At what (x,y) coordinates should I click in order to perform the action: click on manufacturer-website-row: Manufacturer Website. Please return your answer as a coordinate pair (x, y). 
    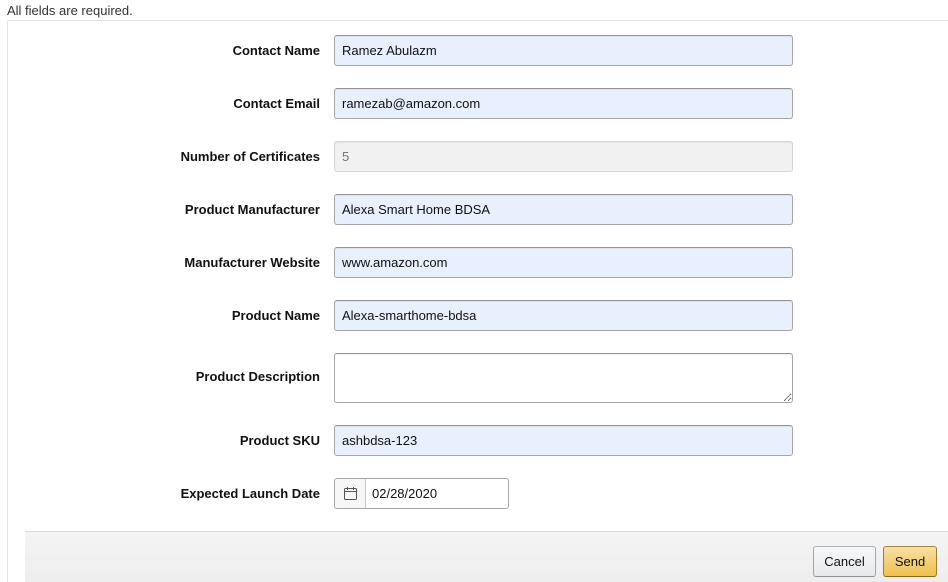
    Looking at the image, I should click on (474, 263).